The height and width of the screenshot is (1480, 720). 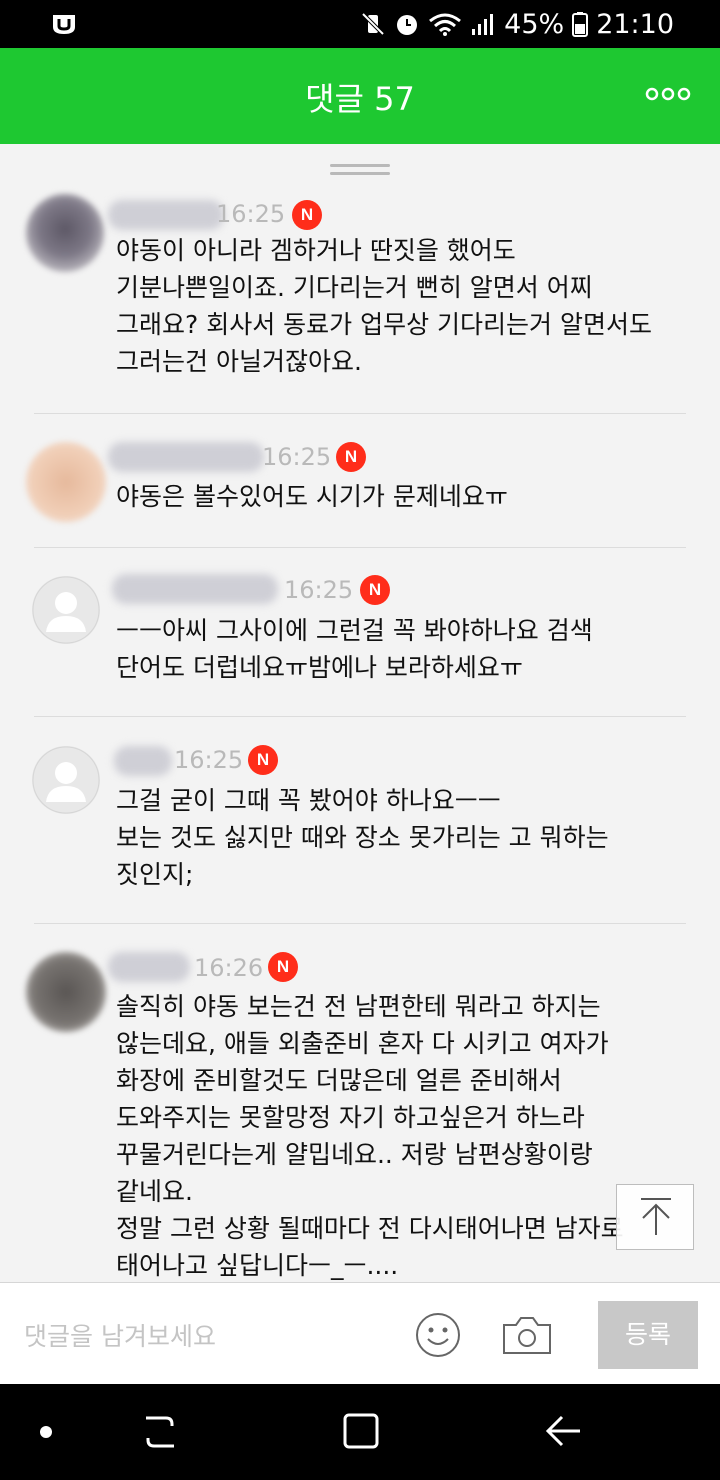 What do you see at coordinates (438, 1335) in the screenshot?
I see `emoji-icon` at bounding box center [438, 1335].